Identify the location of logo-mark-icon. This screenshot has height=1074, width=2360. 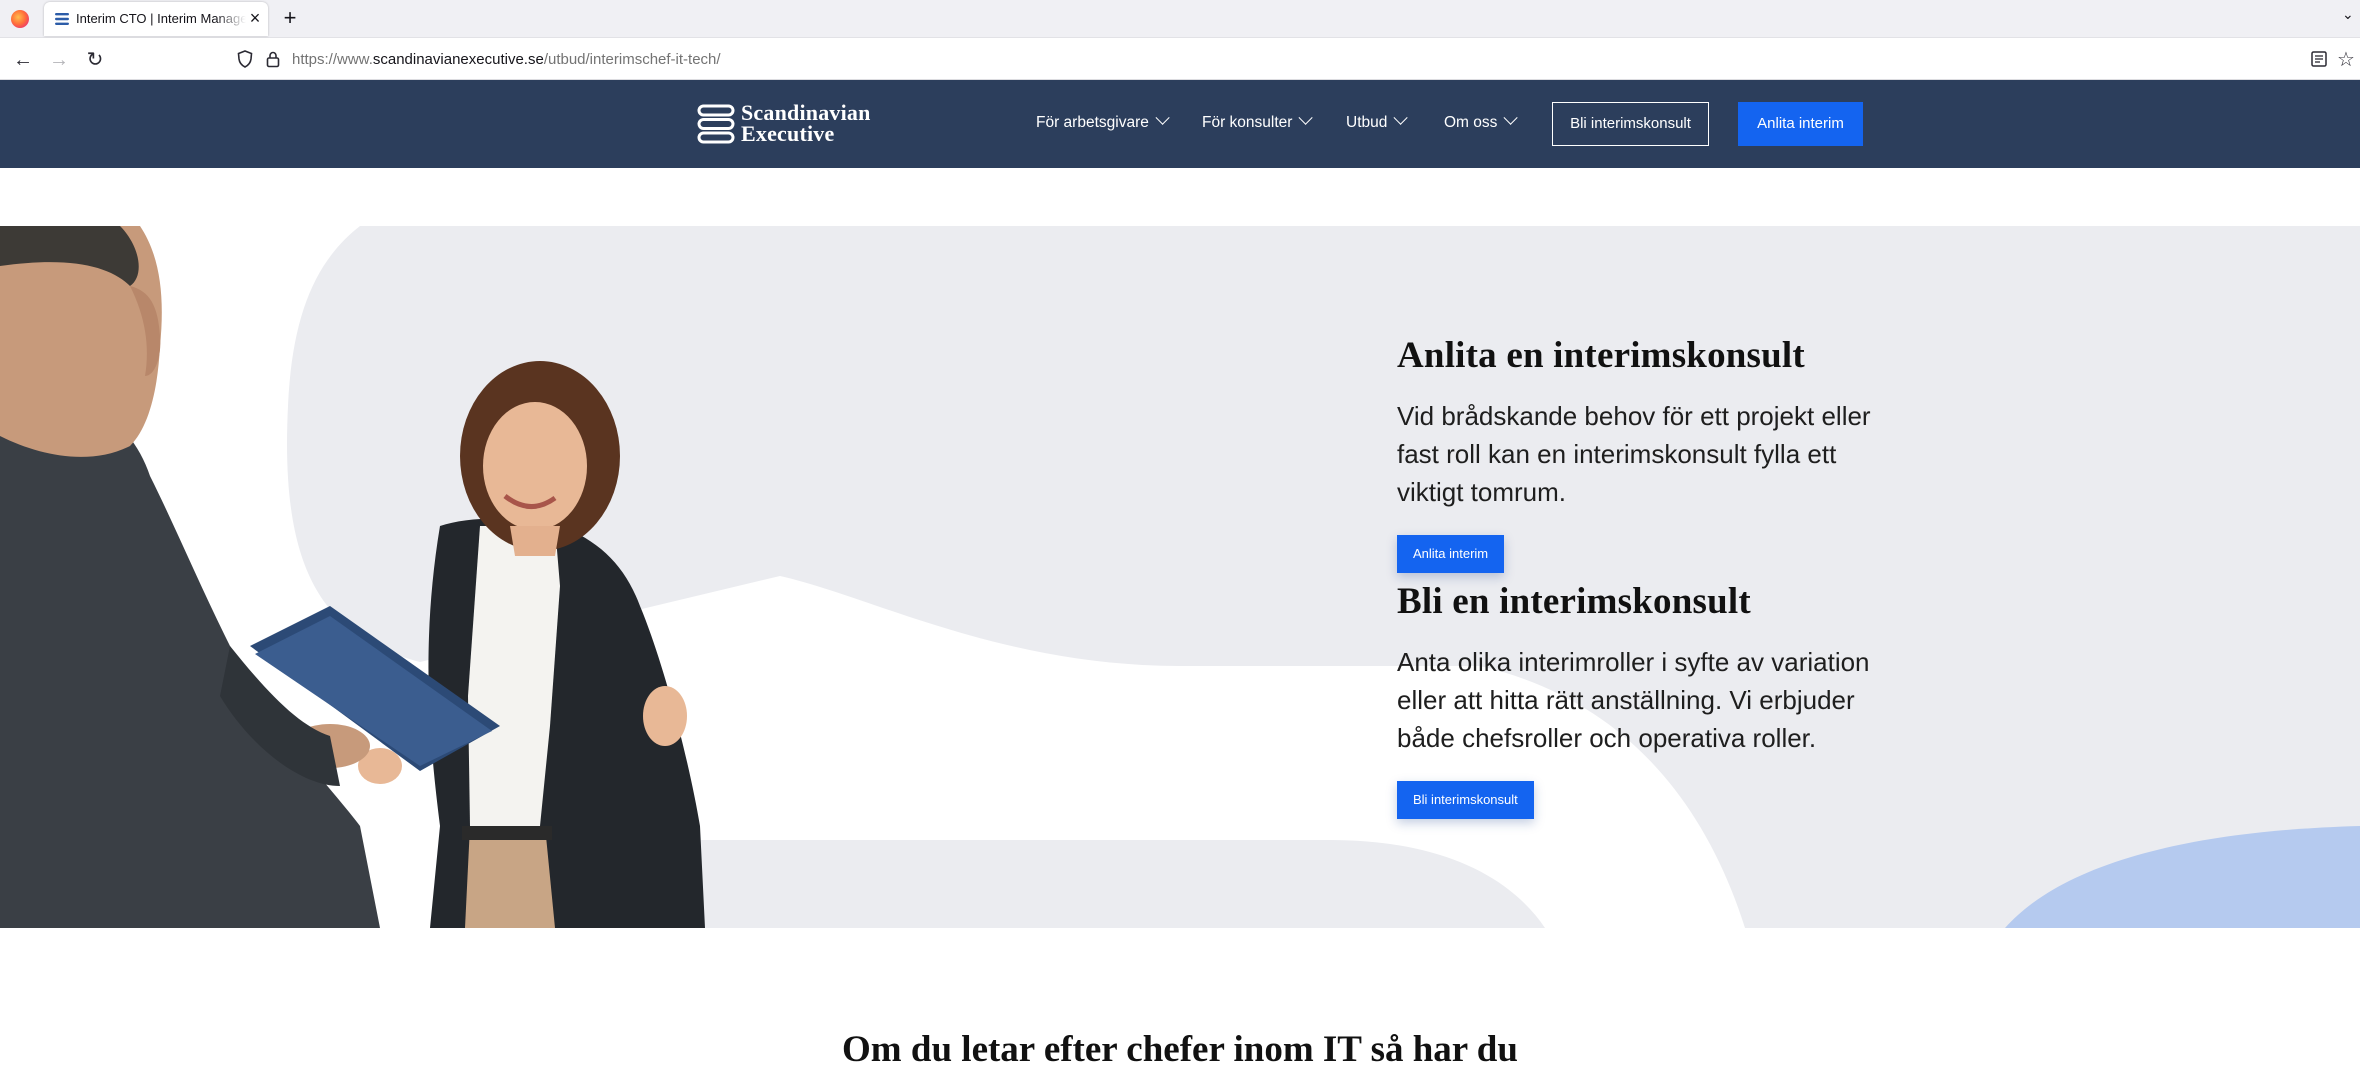
(716, 124).